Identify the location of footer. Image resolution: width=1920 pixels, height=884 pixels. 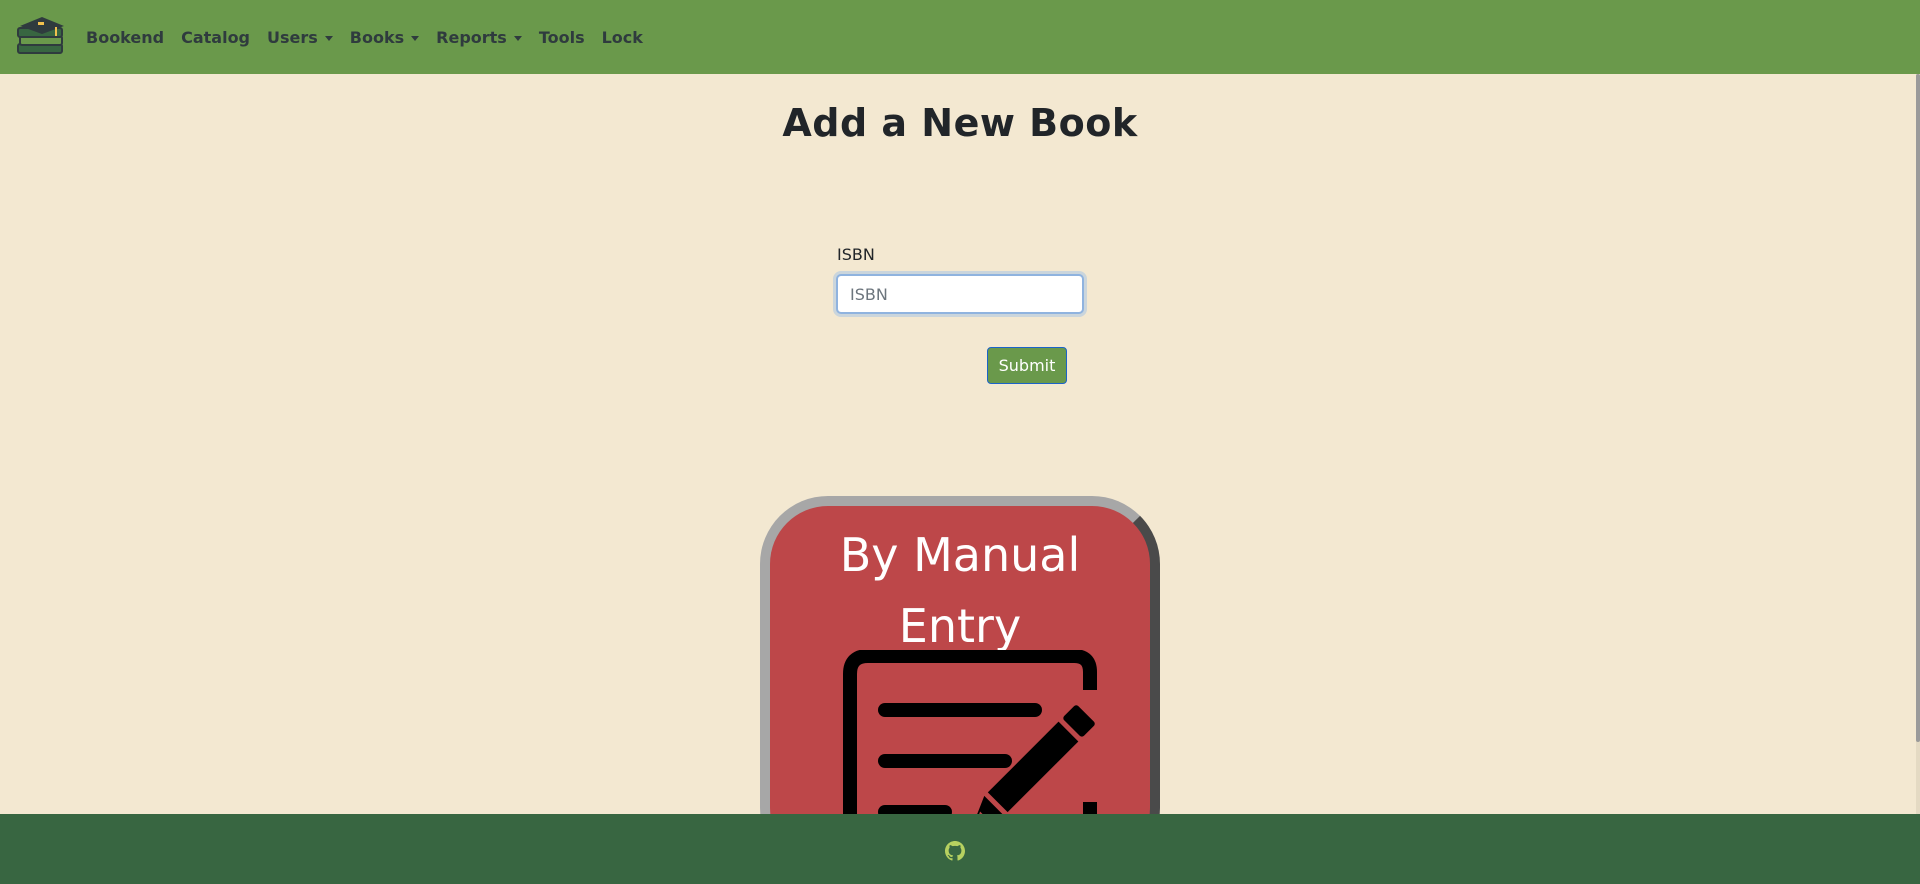
(960, 849).